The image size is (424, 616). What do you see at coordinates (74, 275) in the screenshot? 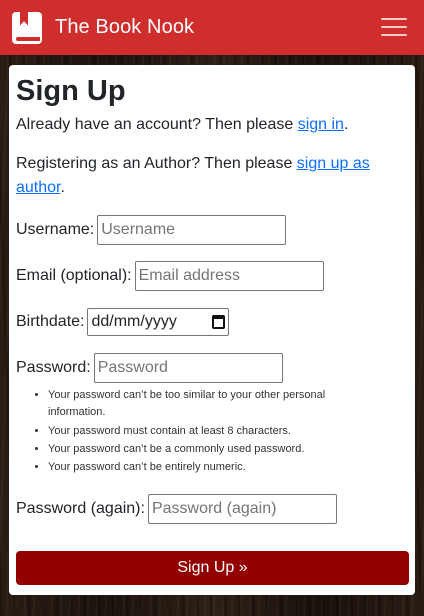
I see `email-label: Email (optional):` at bounding box center [74, 275].